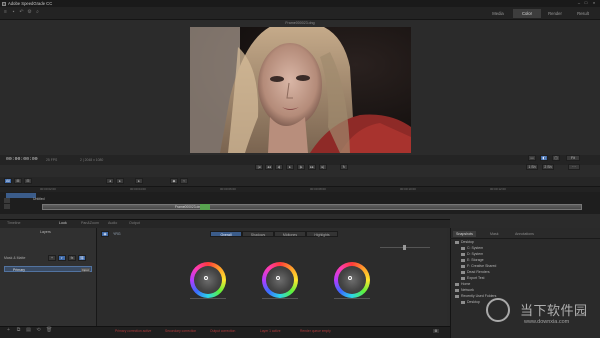 Image resolution: width=600 pixels, height=338 pixels. What do you see at coordinates (28, 330) in the screenshot?
I see `paste-icon: ▤` at bounding box center [28, 330].